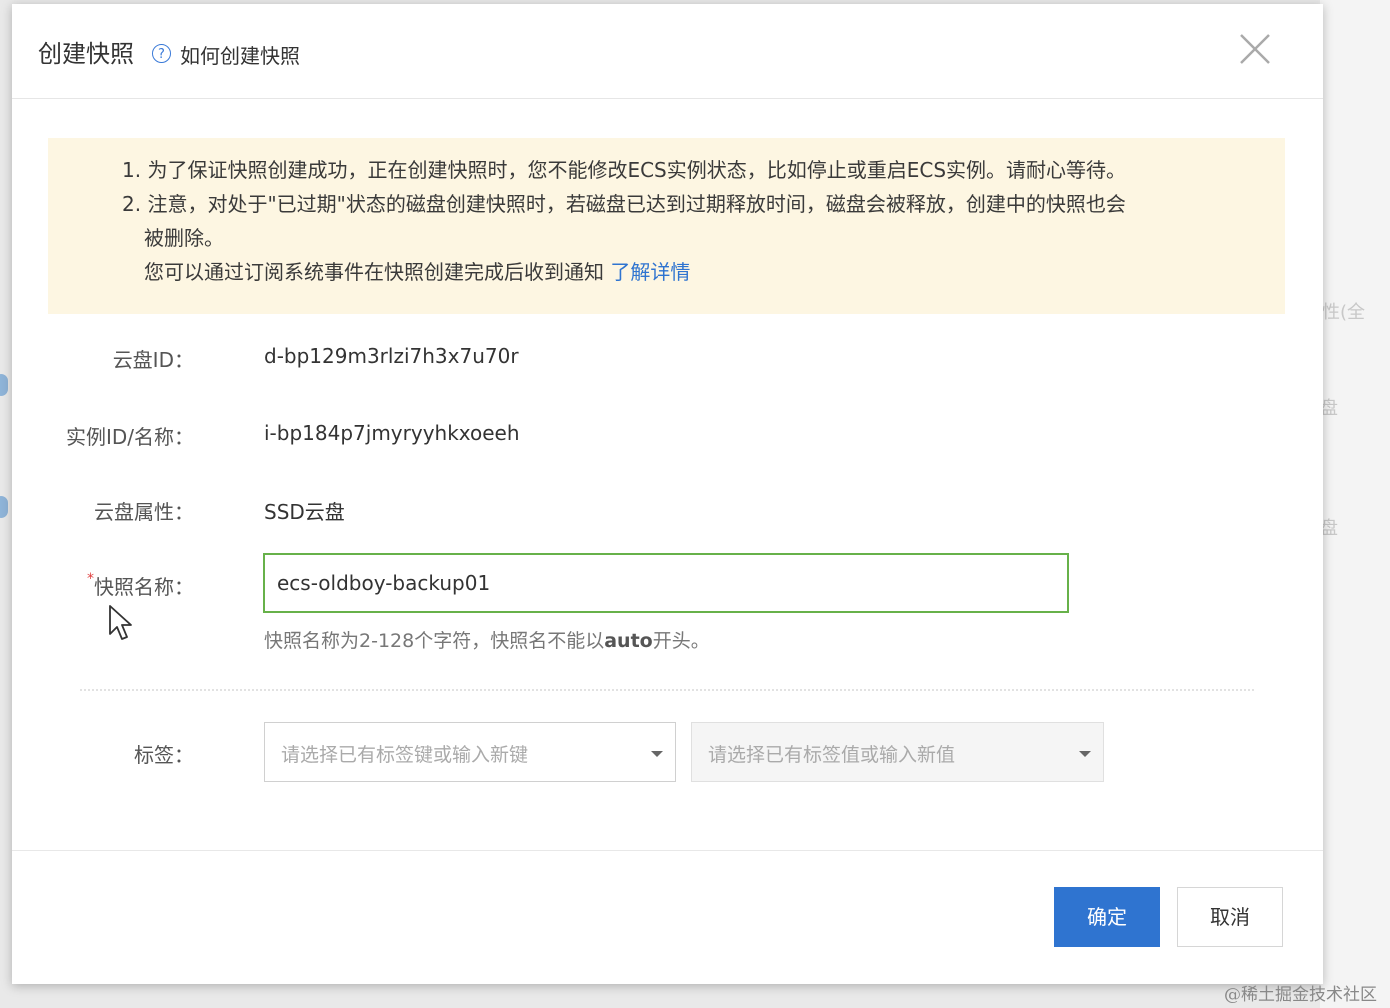 The height and width of the screenshot is (1008, 1390). I want to click on help-link: 如何创建快照, so click(240, 54).